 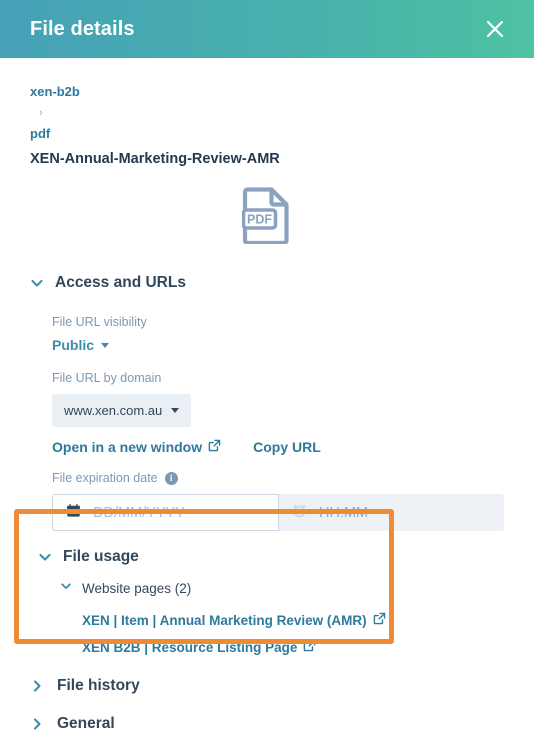 What do you see at coordinates (120, 282) in the screenshot?
I see `section-title-access-and-urls: Access and URLs` at bounding box center [120, 282].